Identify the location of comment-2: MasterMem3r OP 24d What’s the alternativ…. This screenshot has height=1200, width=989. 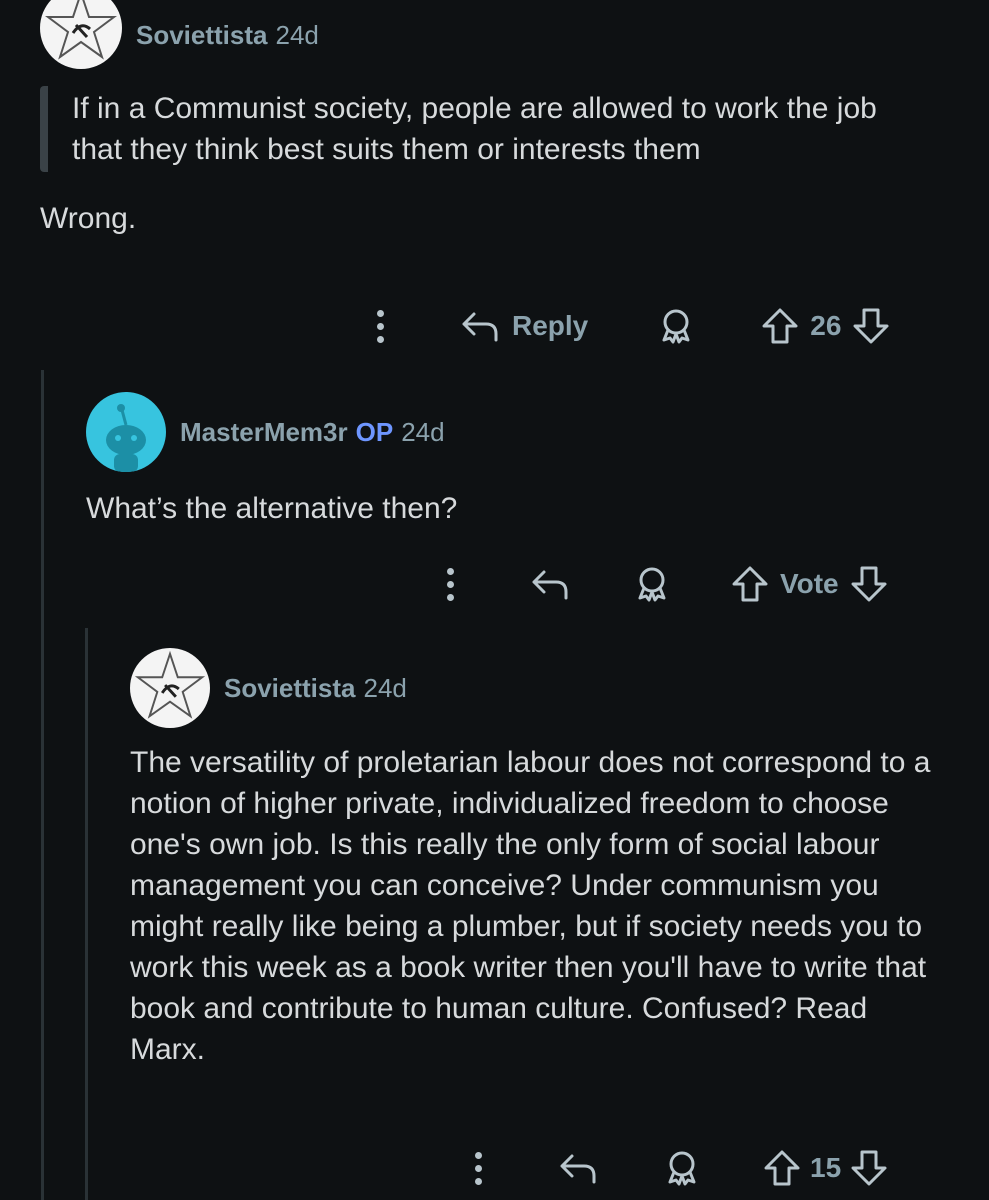
(516, 460).